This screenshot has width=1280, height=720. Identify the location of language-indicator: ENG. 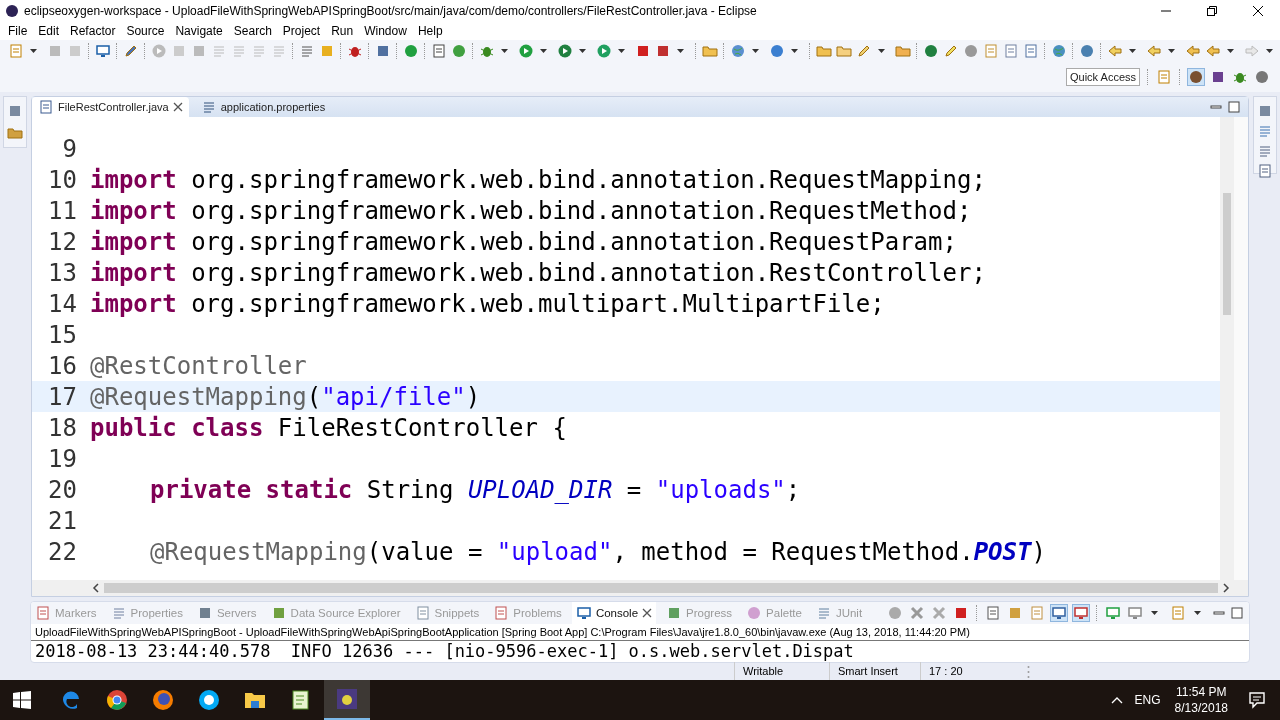
(1147, 700).